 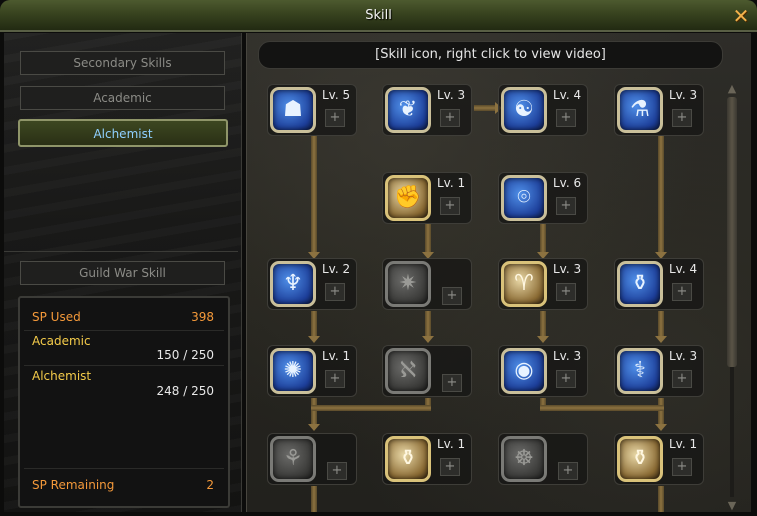 I want to click on sp-used-value: 398, so click(x=202, y=317).